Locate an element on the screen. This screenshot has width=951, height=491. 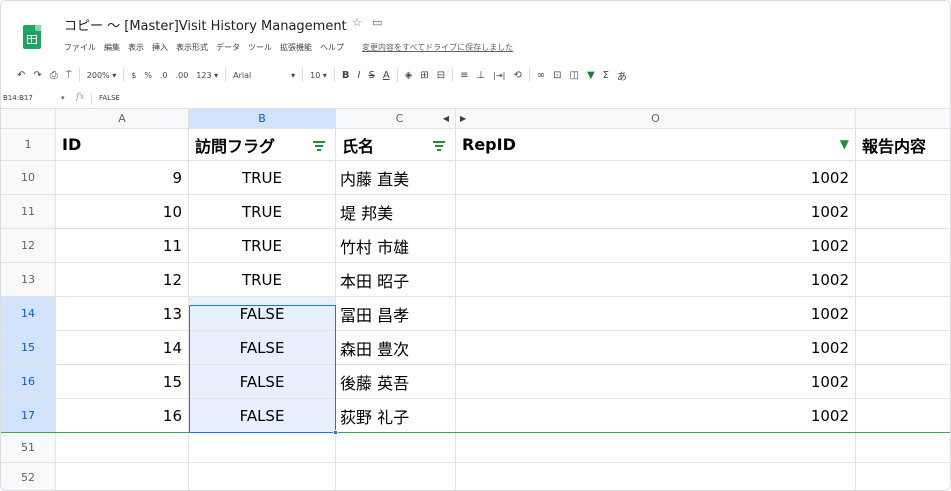
star-icon: ☆ is located at coordinates (357, 22).